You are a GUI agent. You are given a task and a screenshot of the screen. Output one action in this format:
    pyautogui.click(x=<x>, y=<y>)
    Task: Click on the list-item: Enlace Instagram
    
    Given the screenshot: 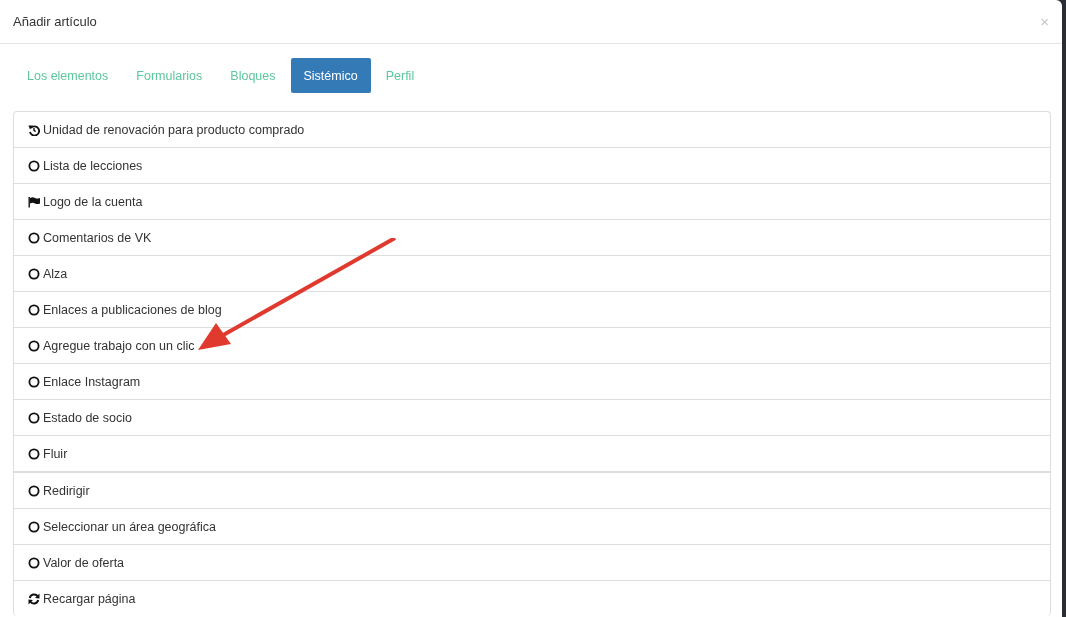 What is the action you would take?
    pyautogui.click(x=532, y=381)
    